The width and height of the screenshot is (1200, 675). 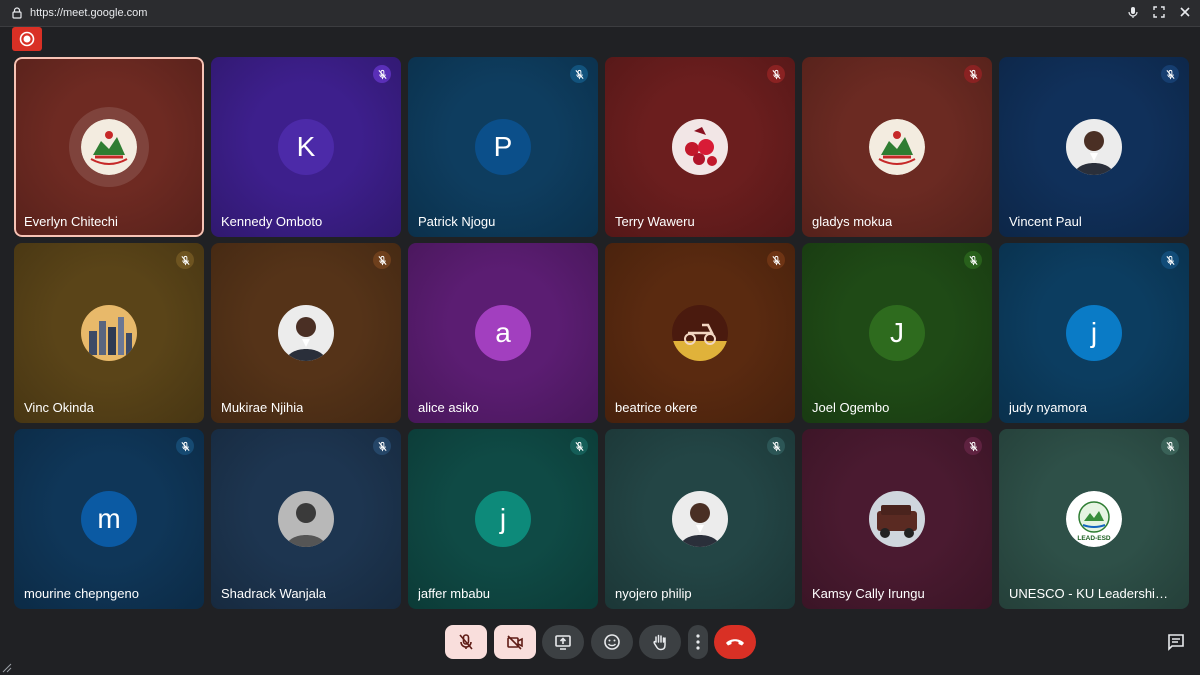 I want to click on participant-avatar: P, so click(x=503, y=147).